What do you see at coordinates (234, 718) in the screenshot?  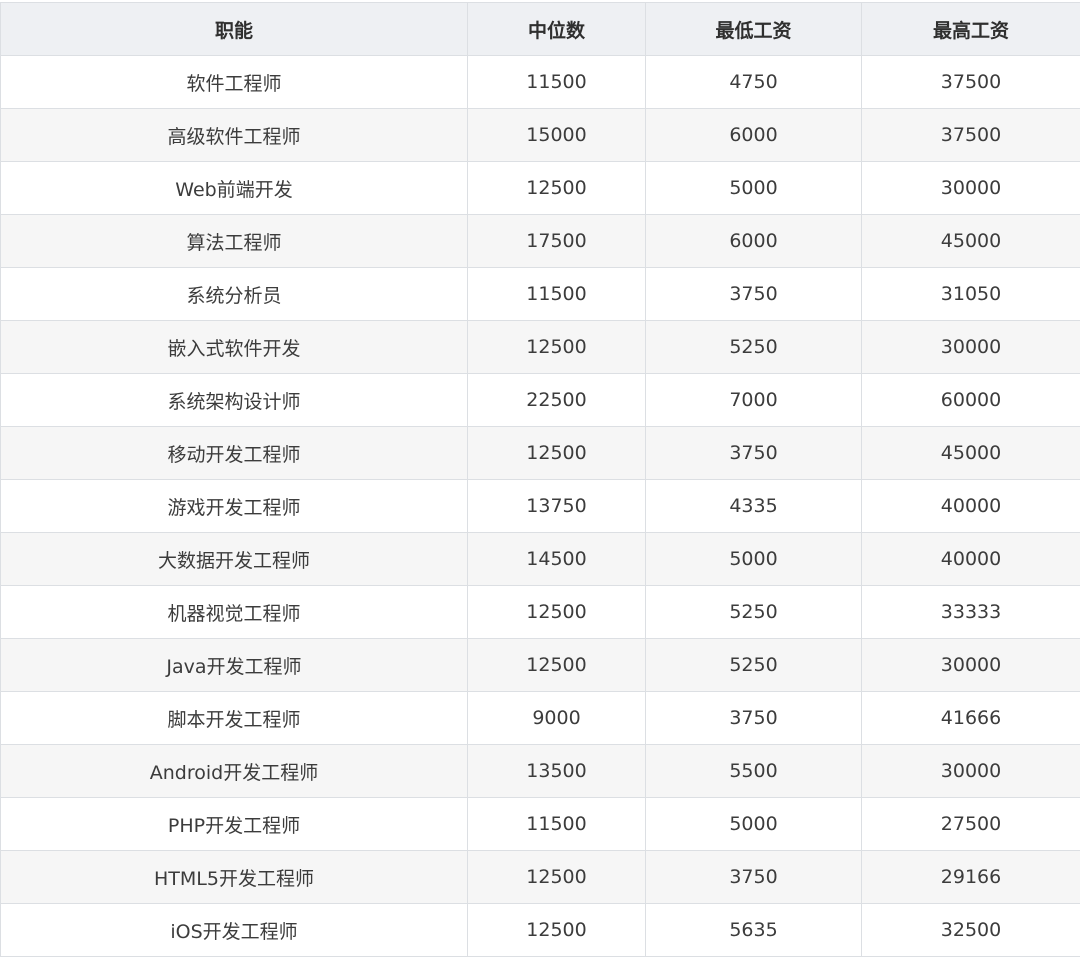 I see `cell-role: 脚本开发工程师` at bounding box center [234, 718].